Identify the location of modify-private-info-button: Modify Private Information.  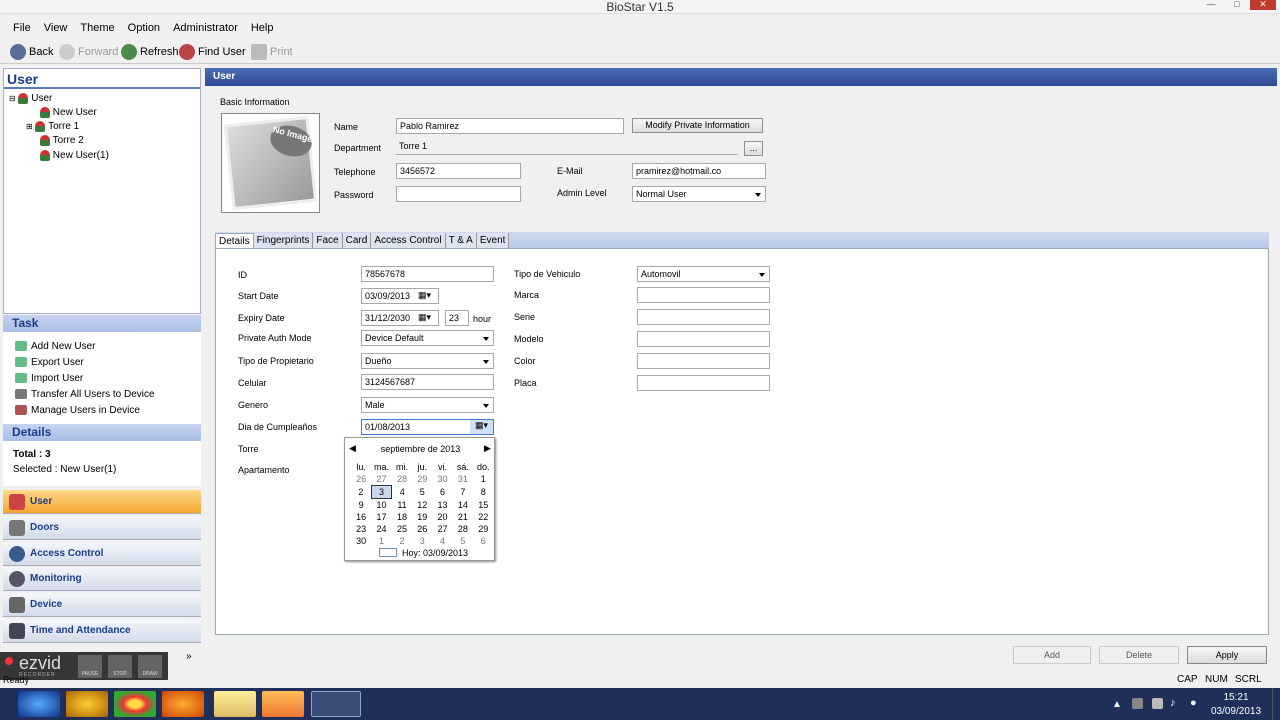
(697, 125).